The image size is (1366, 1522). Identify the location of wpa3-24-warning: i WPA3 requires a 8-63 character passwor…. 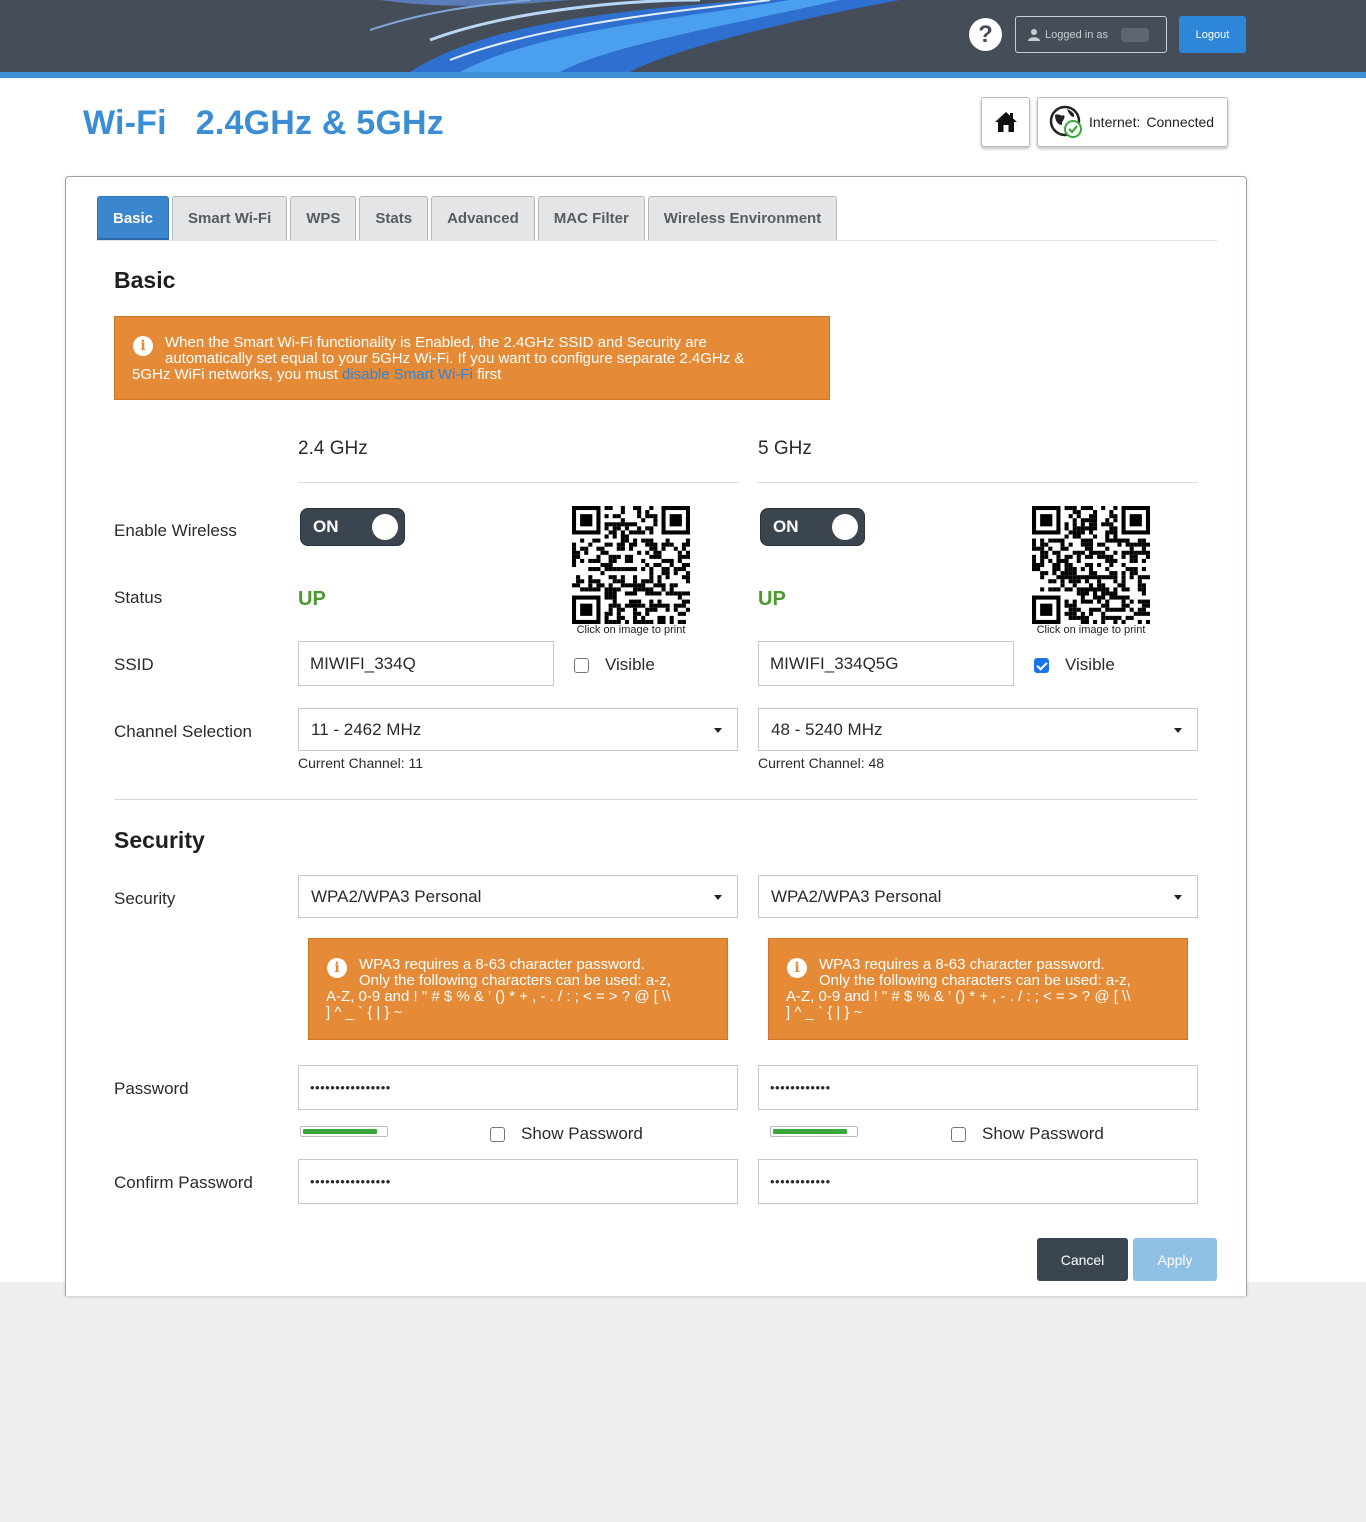
(518, 989).